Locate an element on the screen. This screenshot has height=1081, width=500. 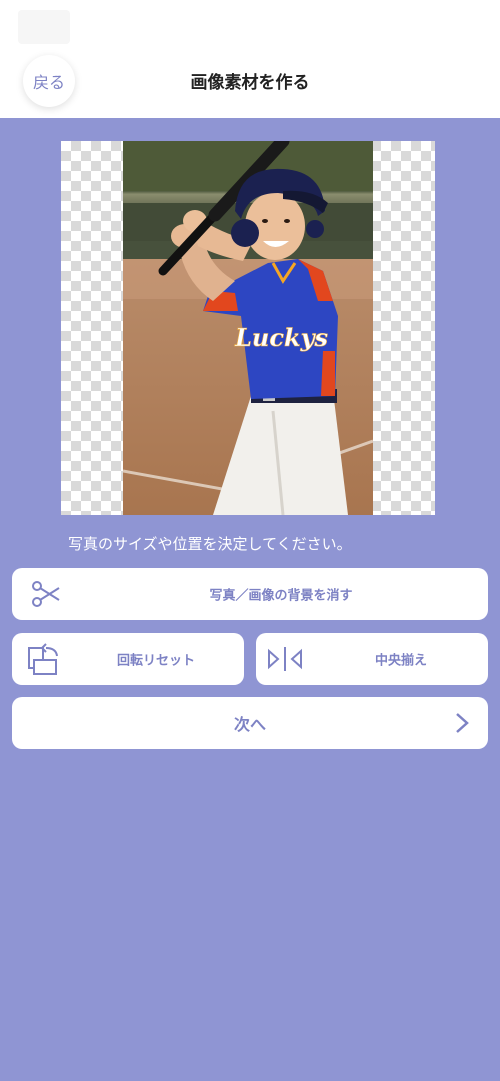
center-align-button: 中央揃え is located at coordinates (372, 659).